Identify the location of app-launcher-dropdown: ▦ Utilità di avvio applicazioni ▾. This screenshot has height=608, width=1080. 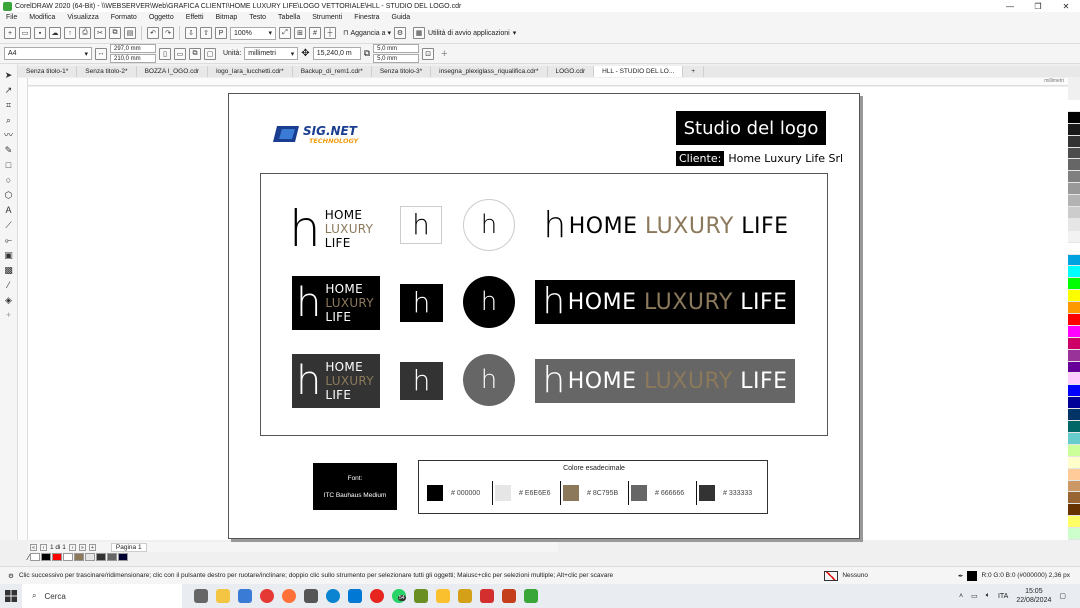
(464, 33).